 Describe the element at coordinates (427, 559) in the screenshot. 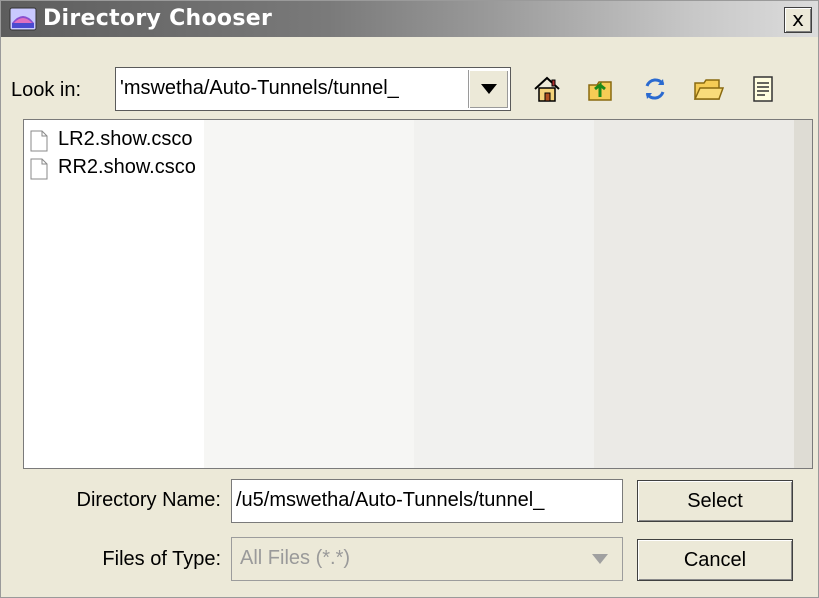

I see `files-of-type-combobox: All Files (*.*)` at that location.